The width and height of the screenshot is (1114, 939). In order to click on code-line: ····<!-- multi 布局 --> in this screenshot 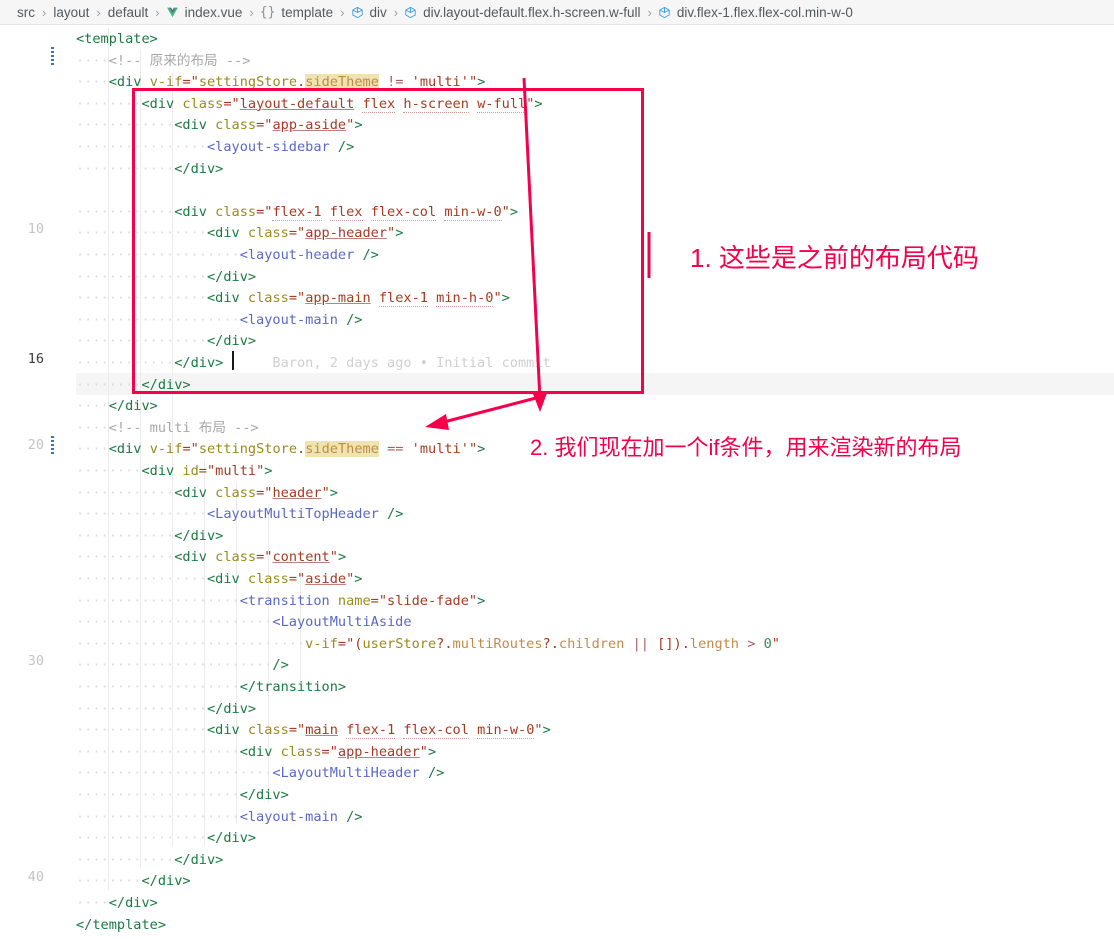, I will do `click(167, 428)`.